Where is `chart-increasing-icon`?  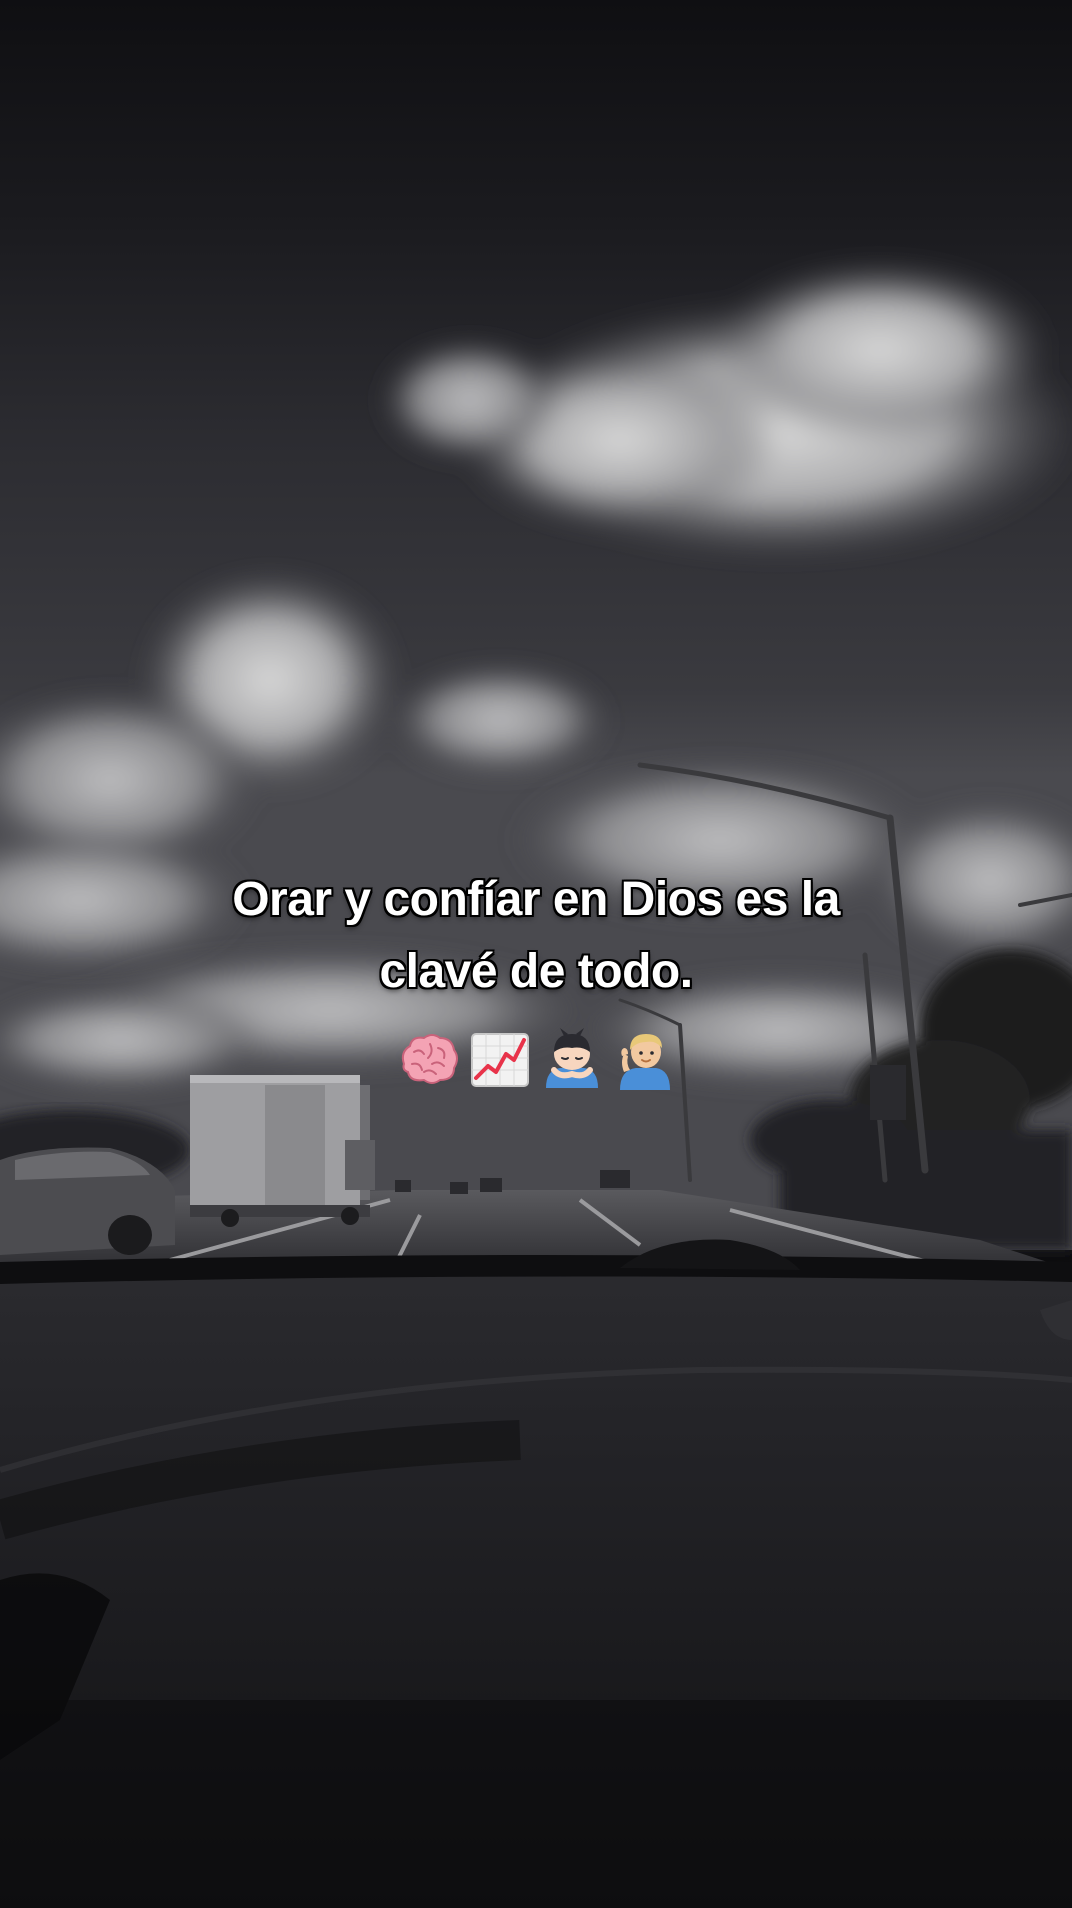 chart-increasing-icon is located at coordinates (500, 1060).